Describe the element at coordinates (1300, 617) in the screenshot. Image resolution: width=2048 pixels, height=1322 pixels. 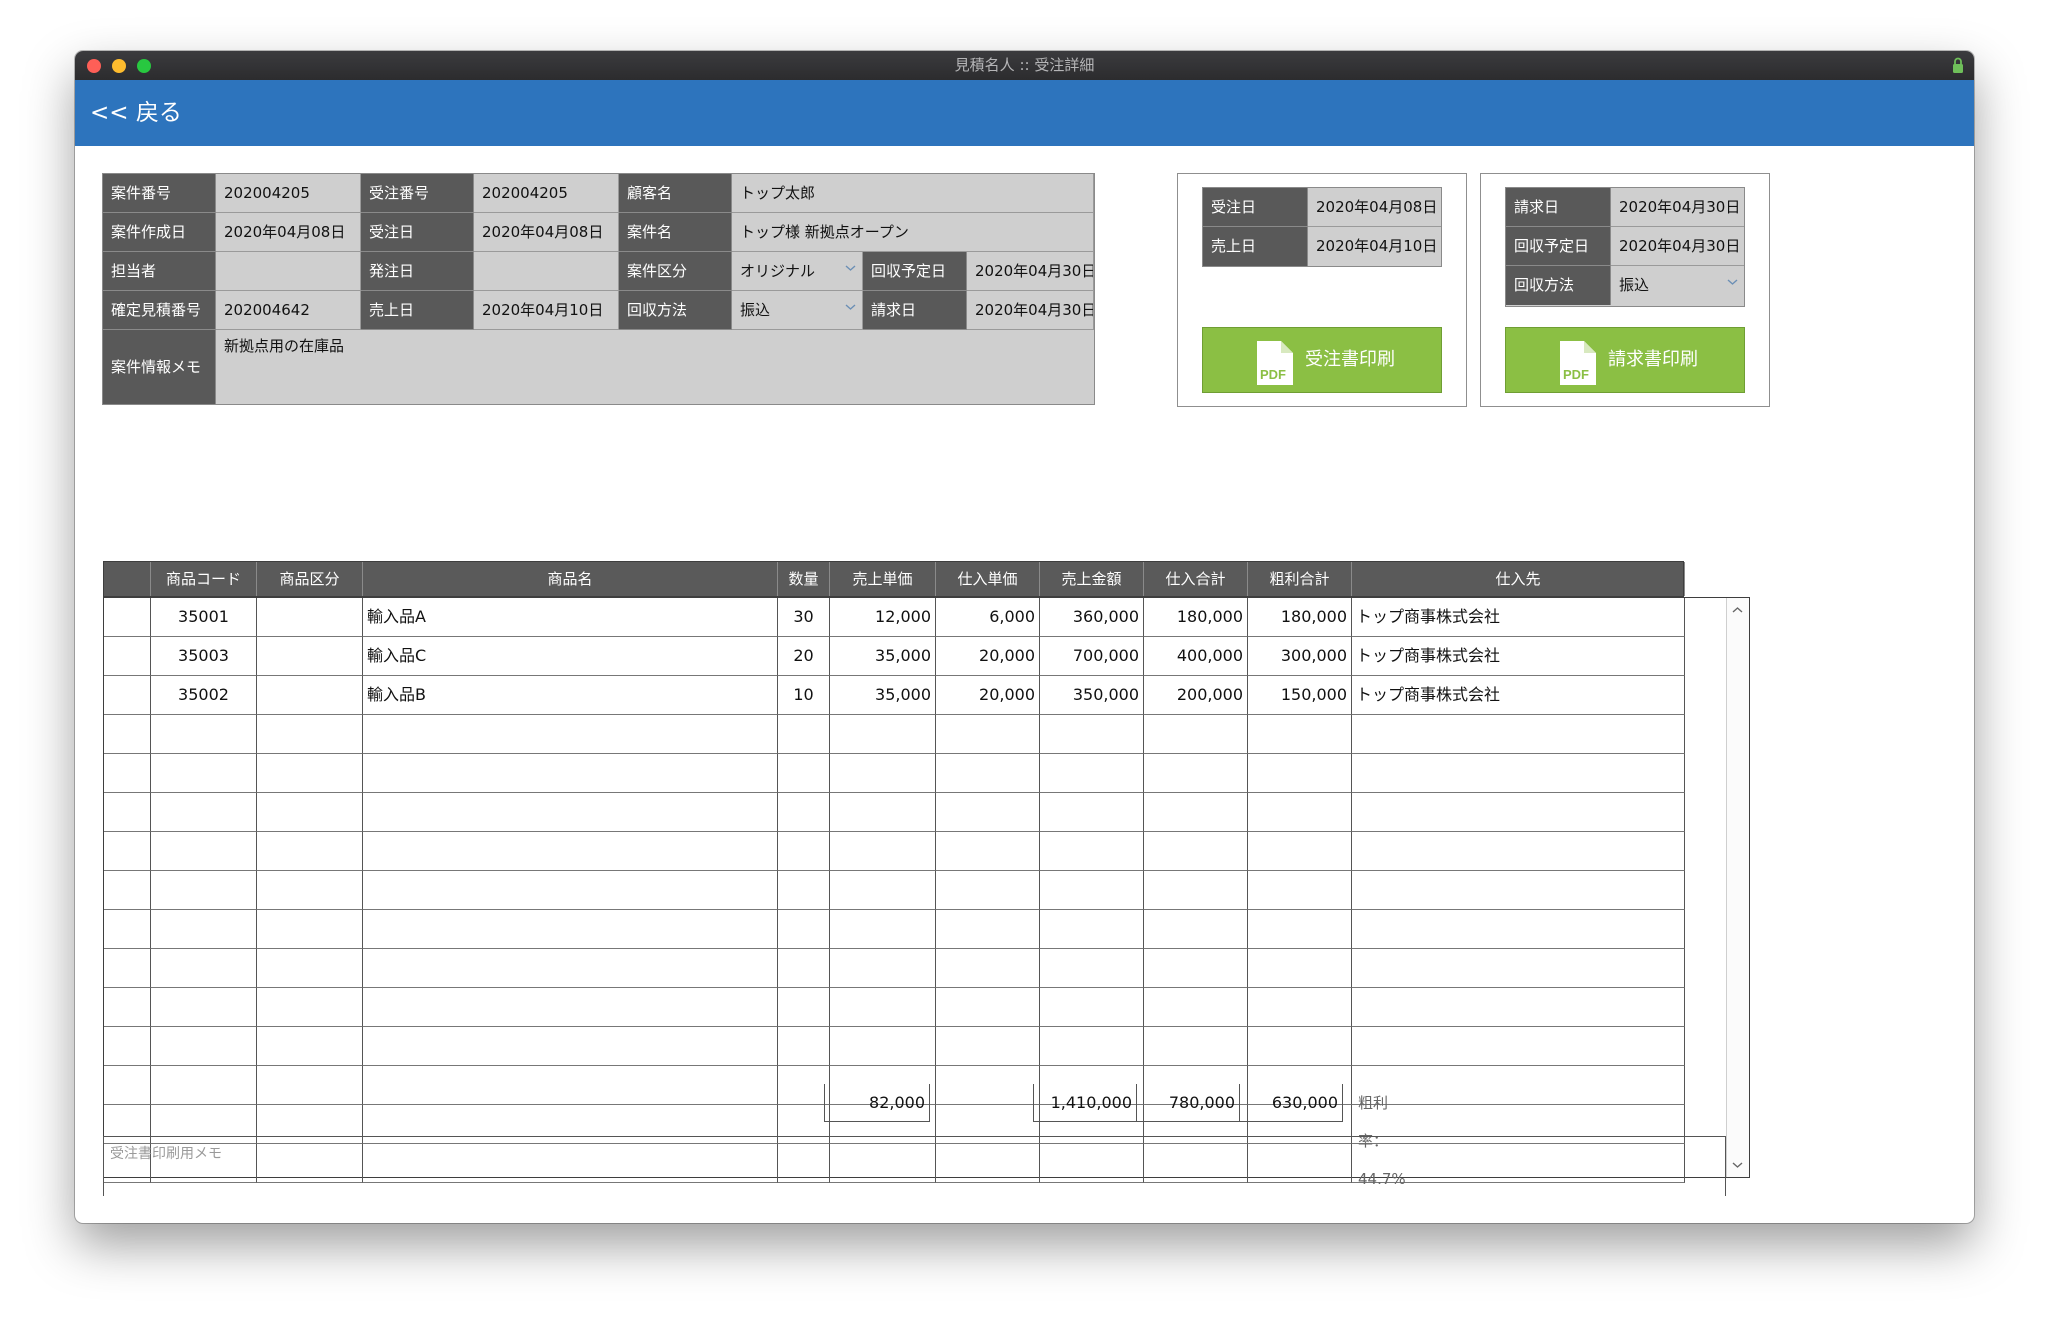
I see `cell-profit-total: 180,000` at that location.